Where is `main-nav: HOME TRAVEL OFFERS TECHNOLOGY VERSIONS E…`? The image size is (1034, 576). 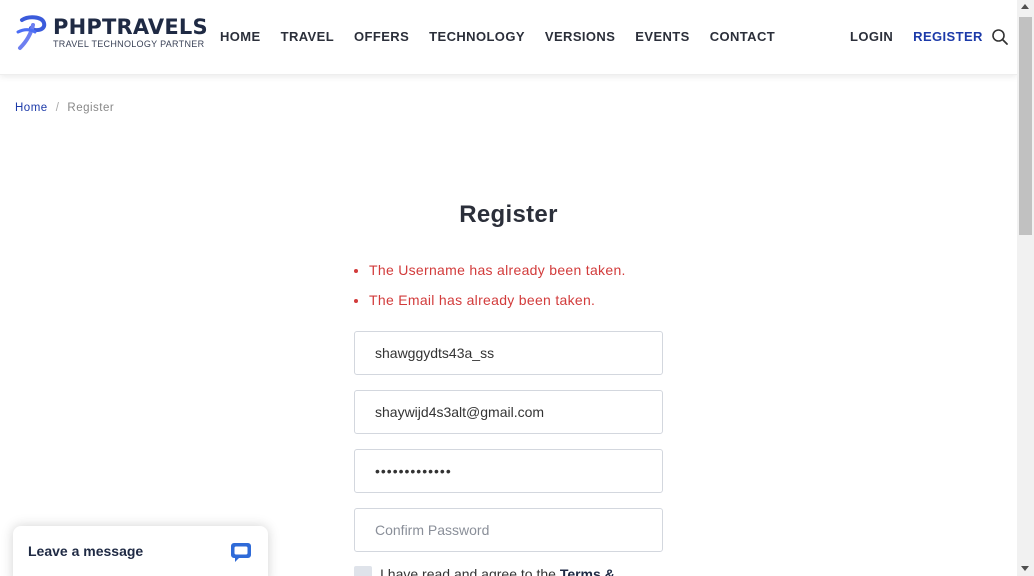
main-nav: HOME TRAVEL OFFERS TECHNOLOGY VERSIONS E… is located at coordinates (507, 36).